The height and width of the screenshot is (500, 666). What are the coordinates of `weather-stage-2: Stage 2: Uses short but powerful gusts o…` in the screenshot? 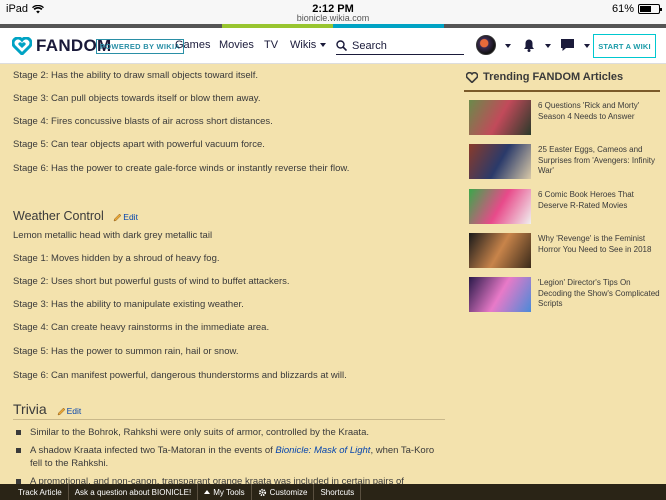 It's located at (151, 281).